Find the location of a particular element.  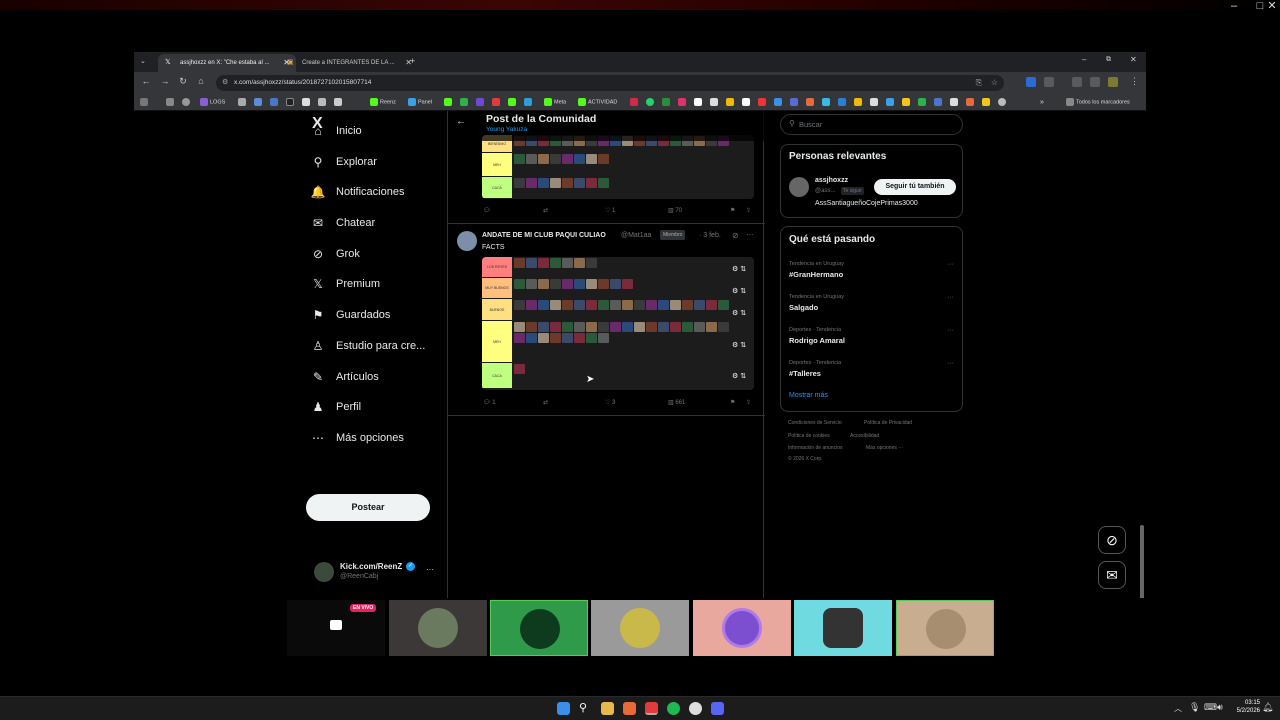

extensions-puzzle-icon is located at coordinates (1049, 82).